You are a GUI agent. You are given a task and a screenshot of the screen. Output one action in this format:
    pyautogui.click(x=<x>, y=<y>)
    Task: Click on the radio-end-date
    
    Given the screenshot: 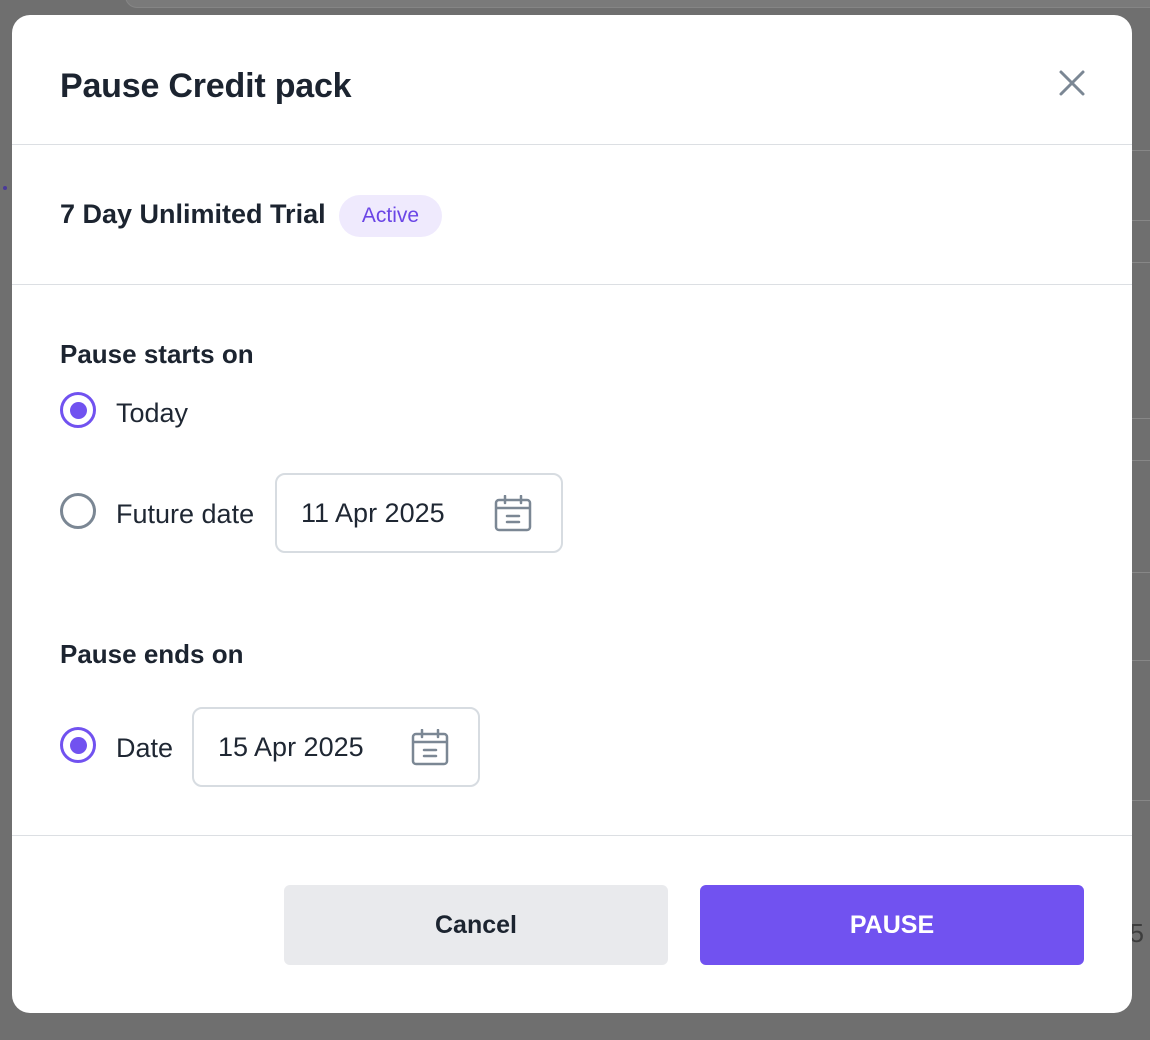 What is the action you would take?
    pyautogui.click(x=78, y=745)
    